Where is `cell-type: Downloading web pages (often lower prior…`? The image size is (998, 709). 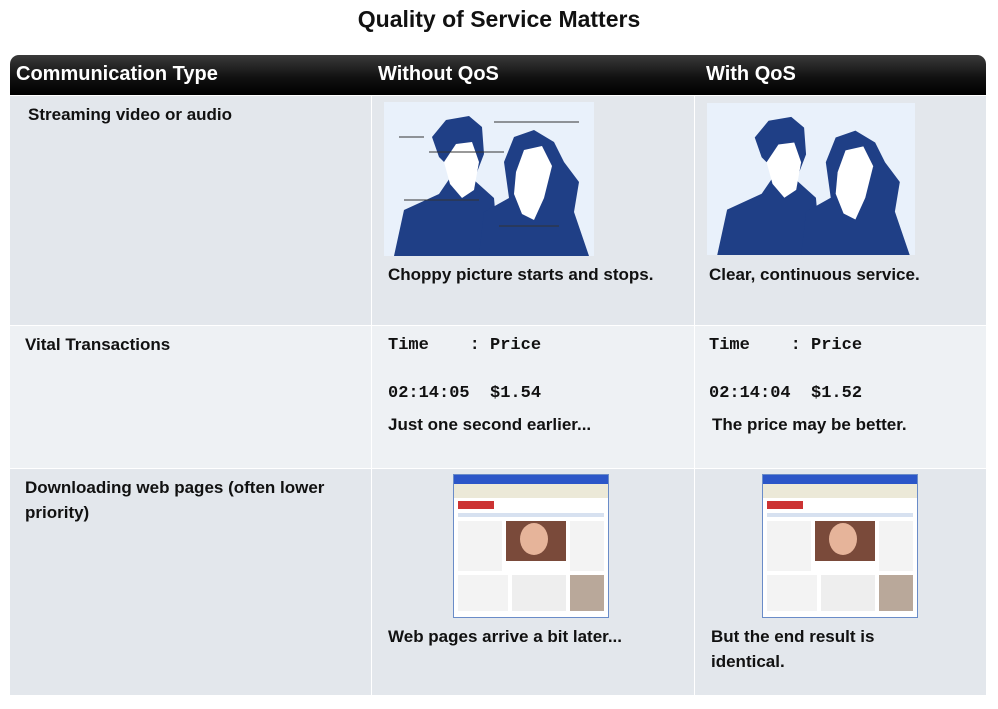 cell-type: Downloading web pages (often lower prior… is located at coordinates (190, 582).